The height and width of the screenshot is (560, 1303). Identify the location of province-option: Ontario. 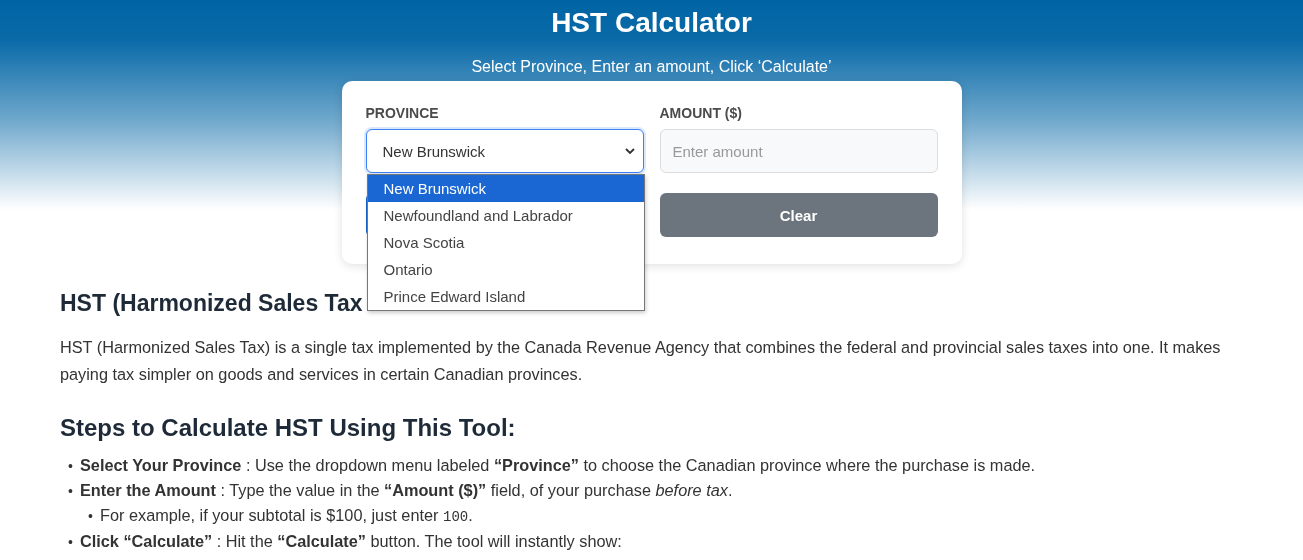
(505, 269).